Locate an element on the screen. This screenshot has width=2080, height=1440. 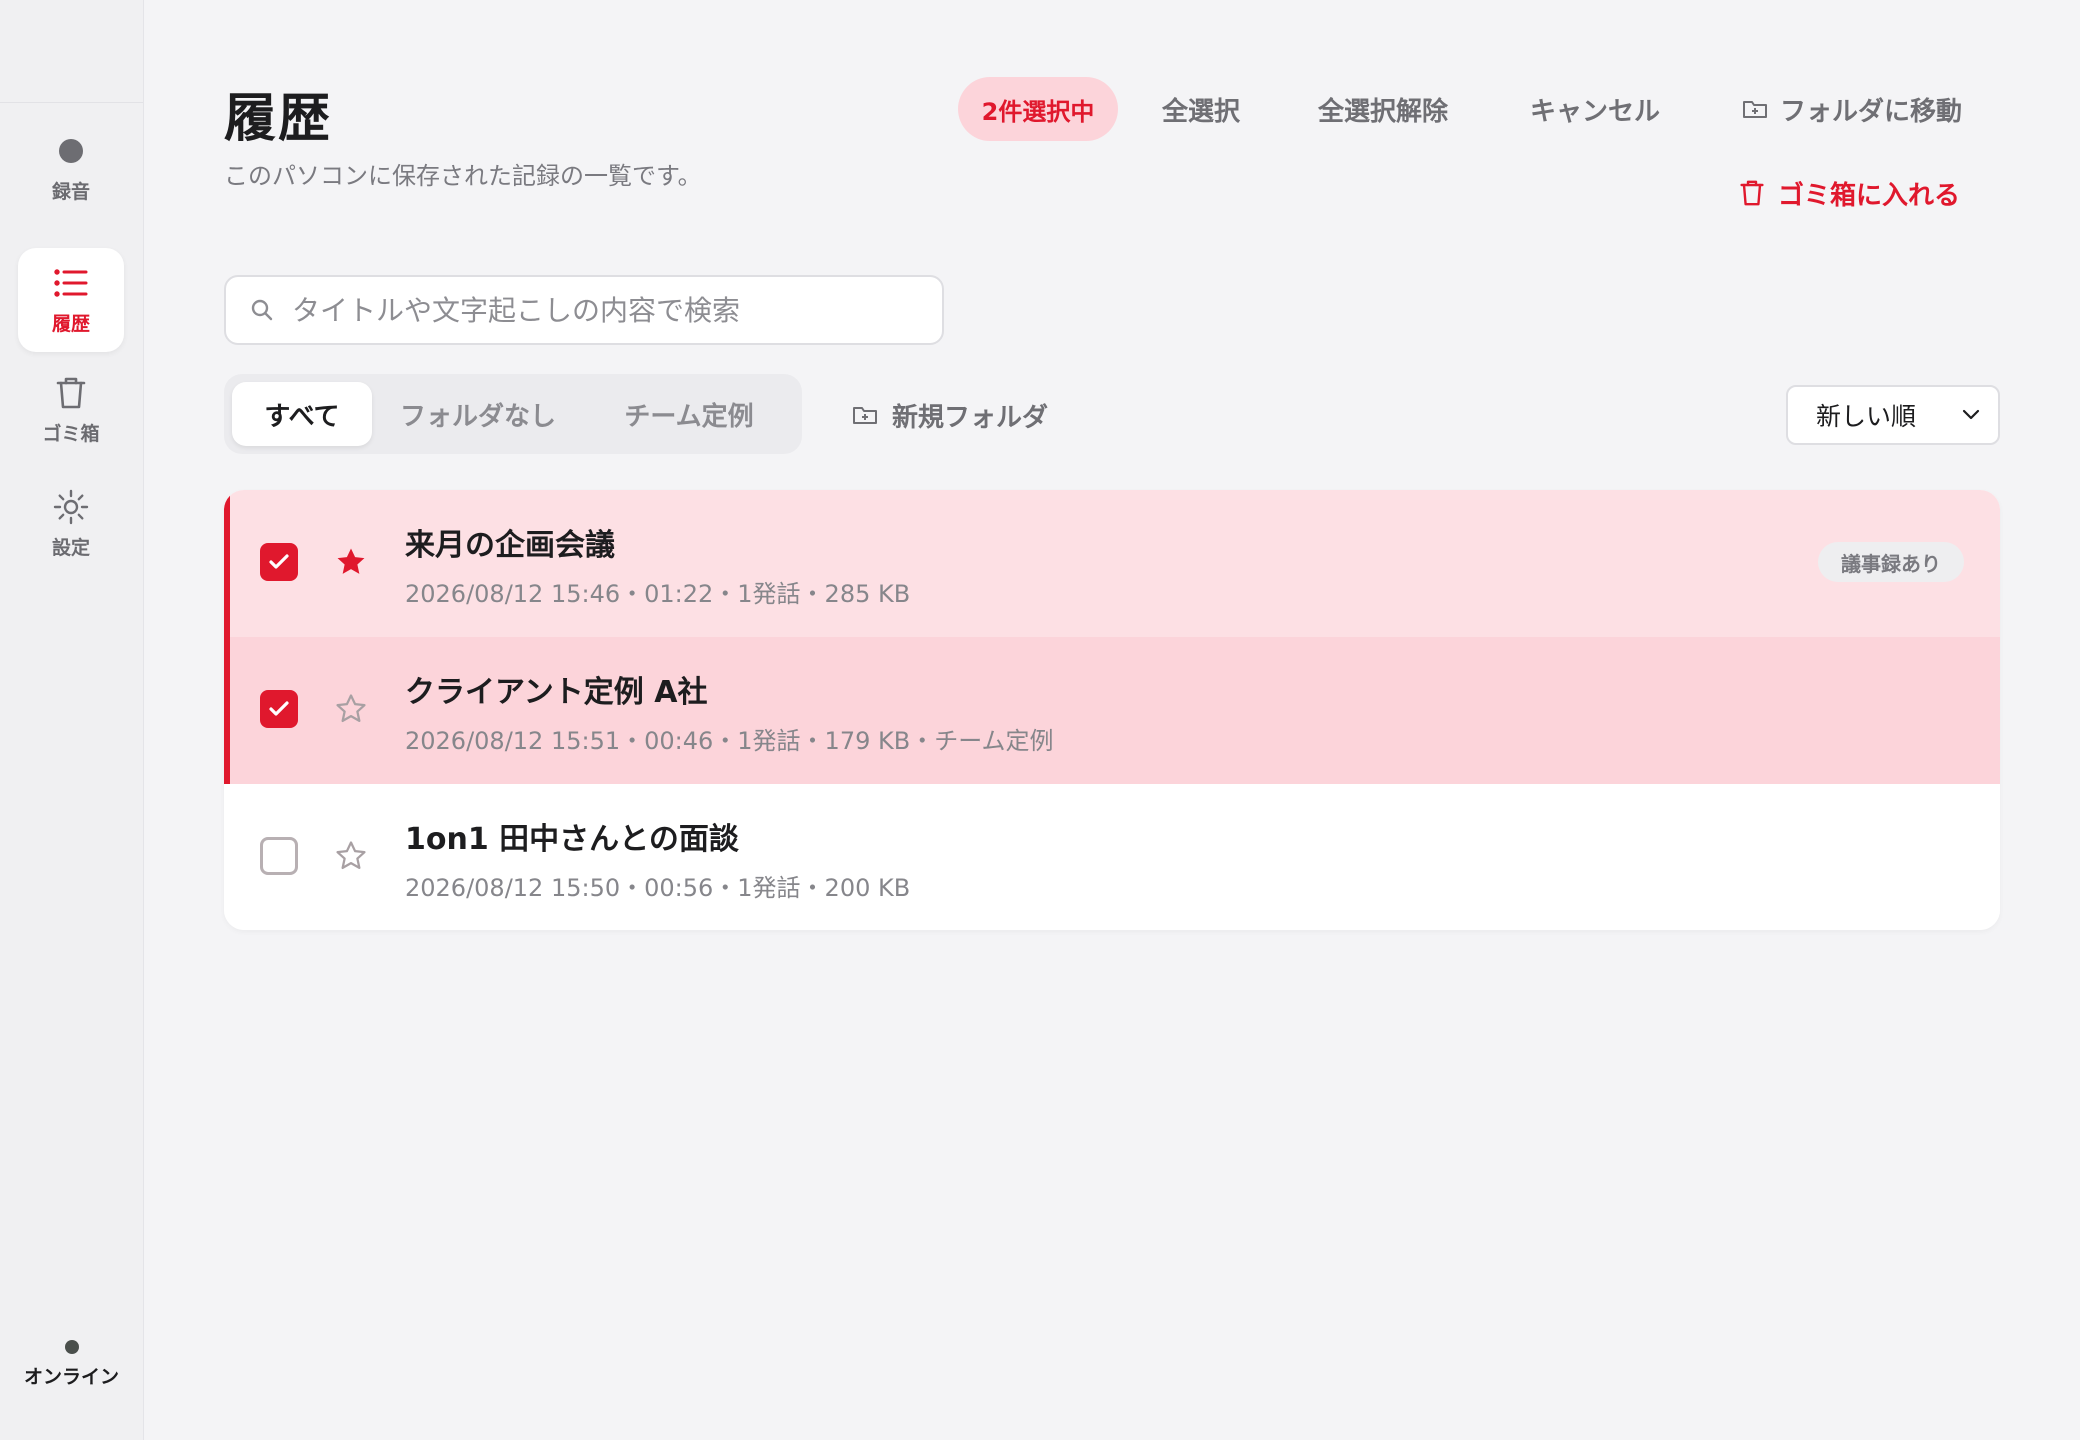
status-label: オンライン is located at coordinates (71, 1377).